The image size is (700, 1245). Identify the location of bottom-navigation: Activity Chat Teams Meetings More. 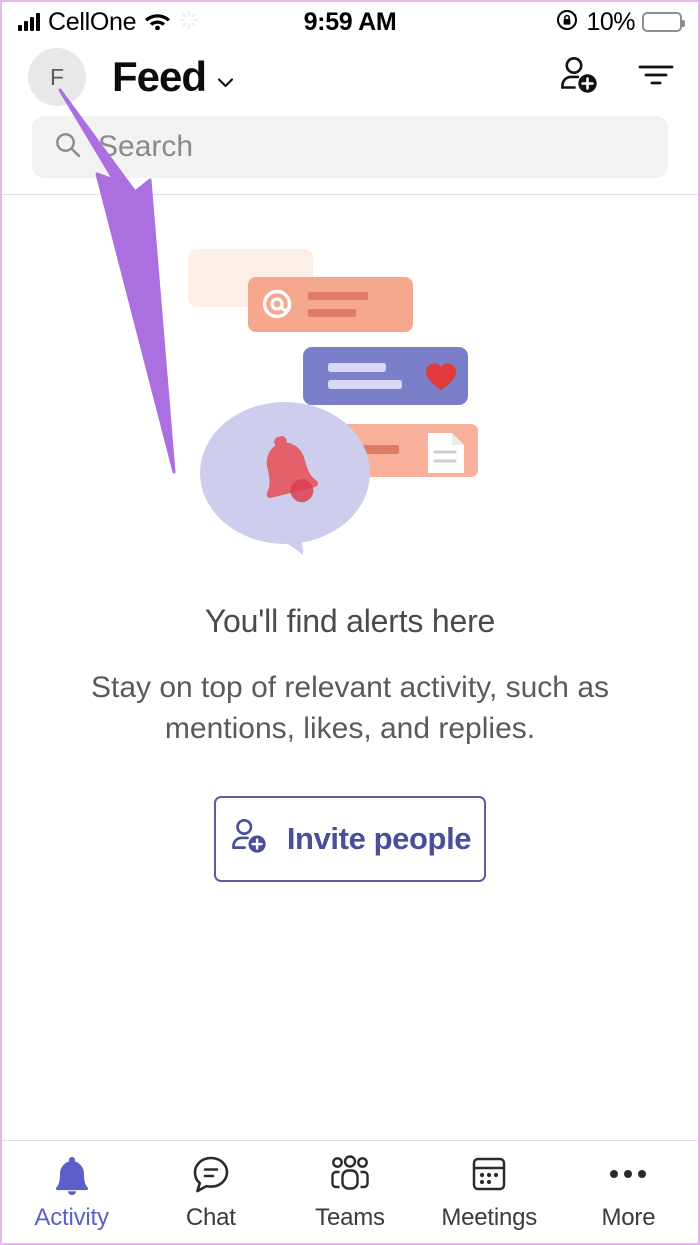
(350, 1191).